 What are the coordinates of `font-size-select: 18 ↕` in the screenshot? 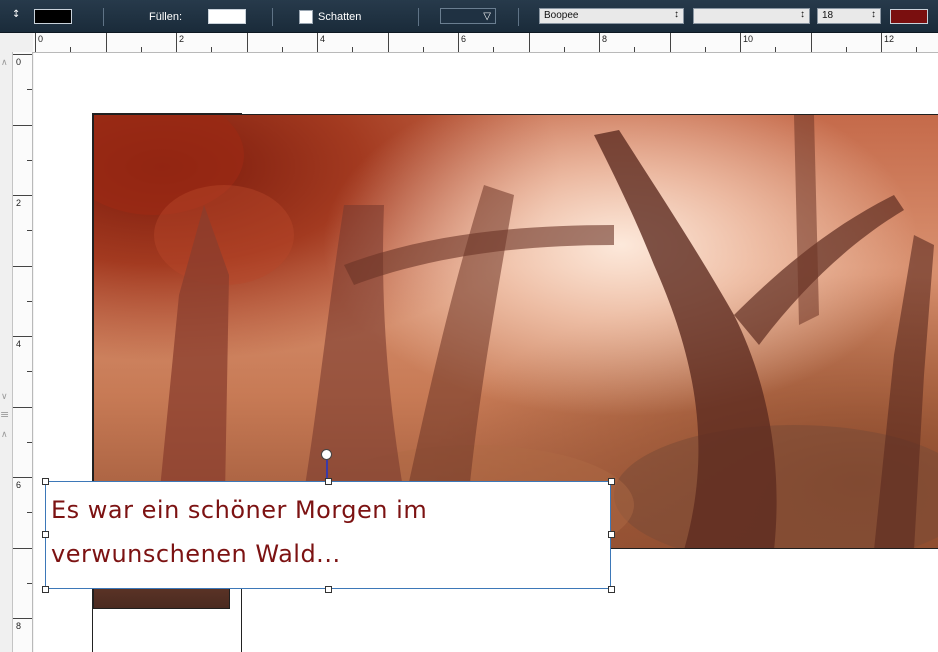 It's located at (849, 16).